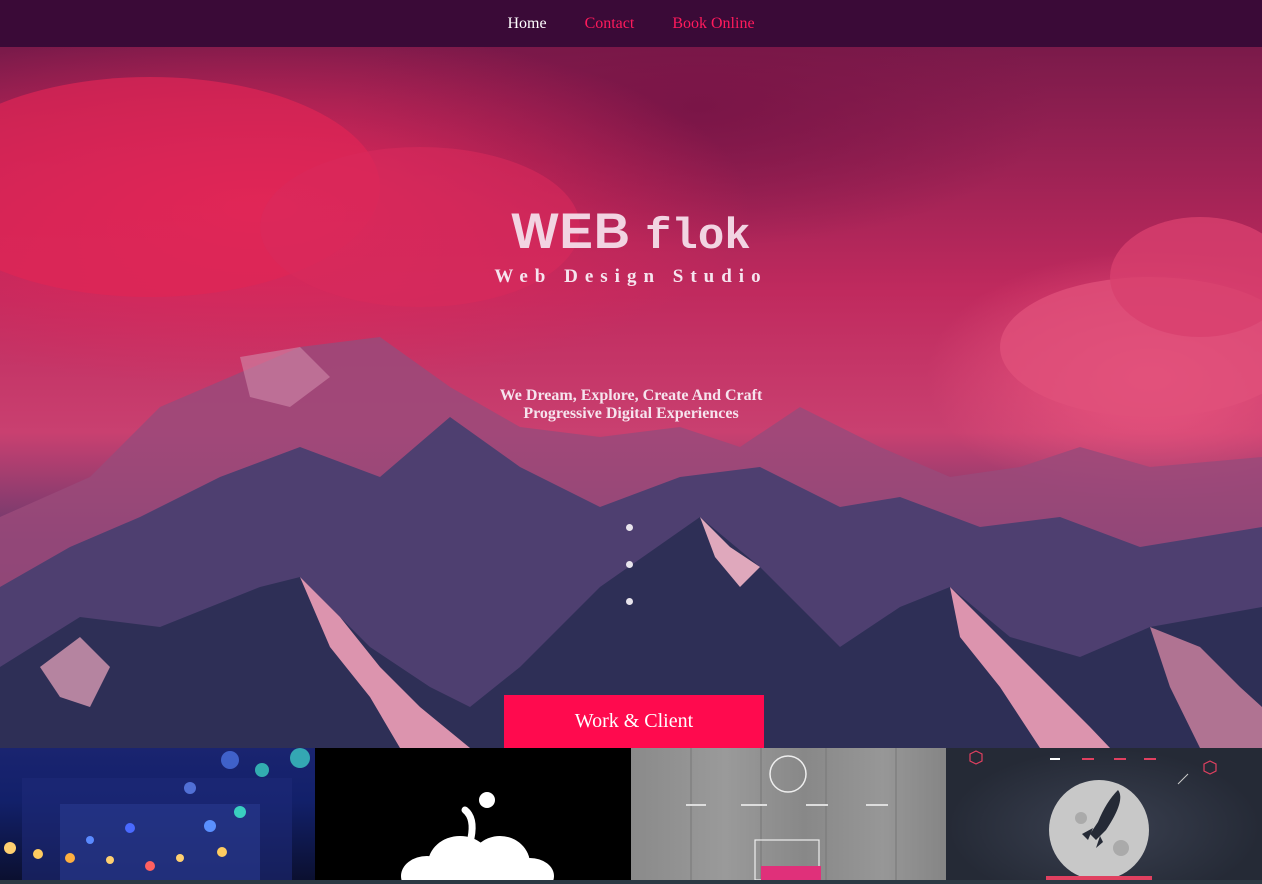 The width and height of the screenshot is (1262, 884). I want to click on nav-home-link: Home, so click(526, 24).